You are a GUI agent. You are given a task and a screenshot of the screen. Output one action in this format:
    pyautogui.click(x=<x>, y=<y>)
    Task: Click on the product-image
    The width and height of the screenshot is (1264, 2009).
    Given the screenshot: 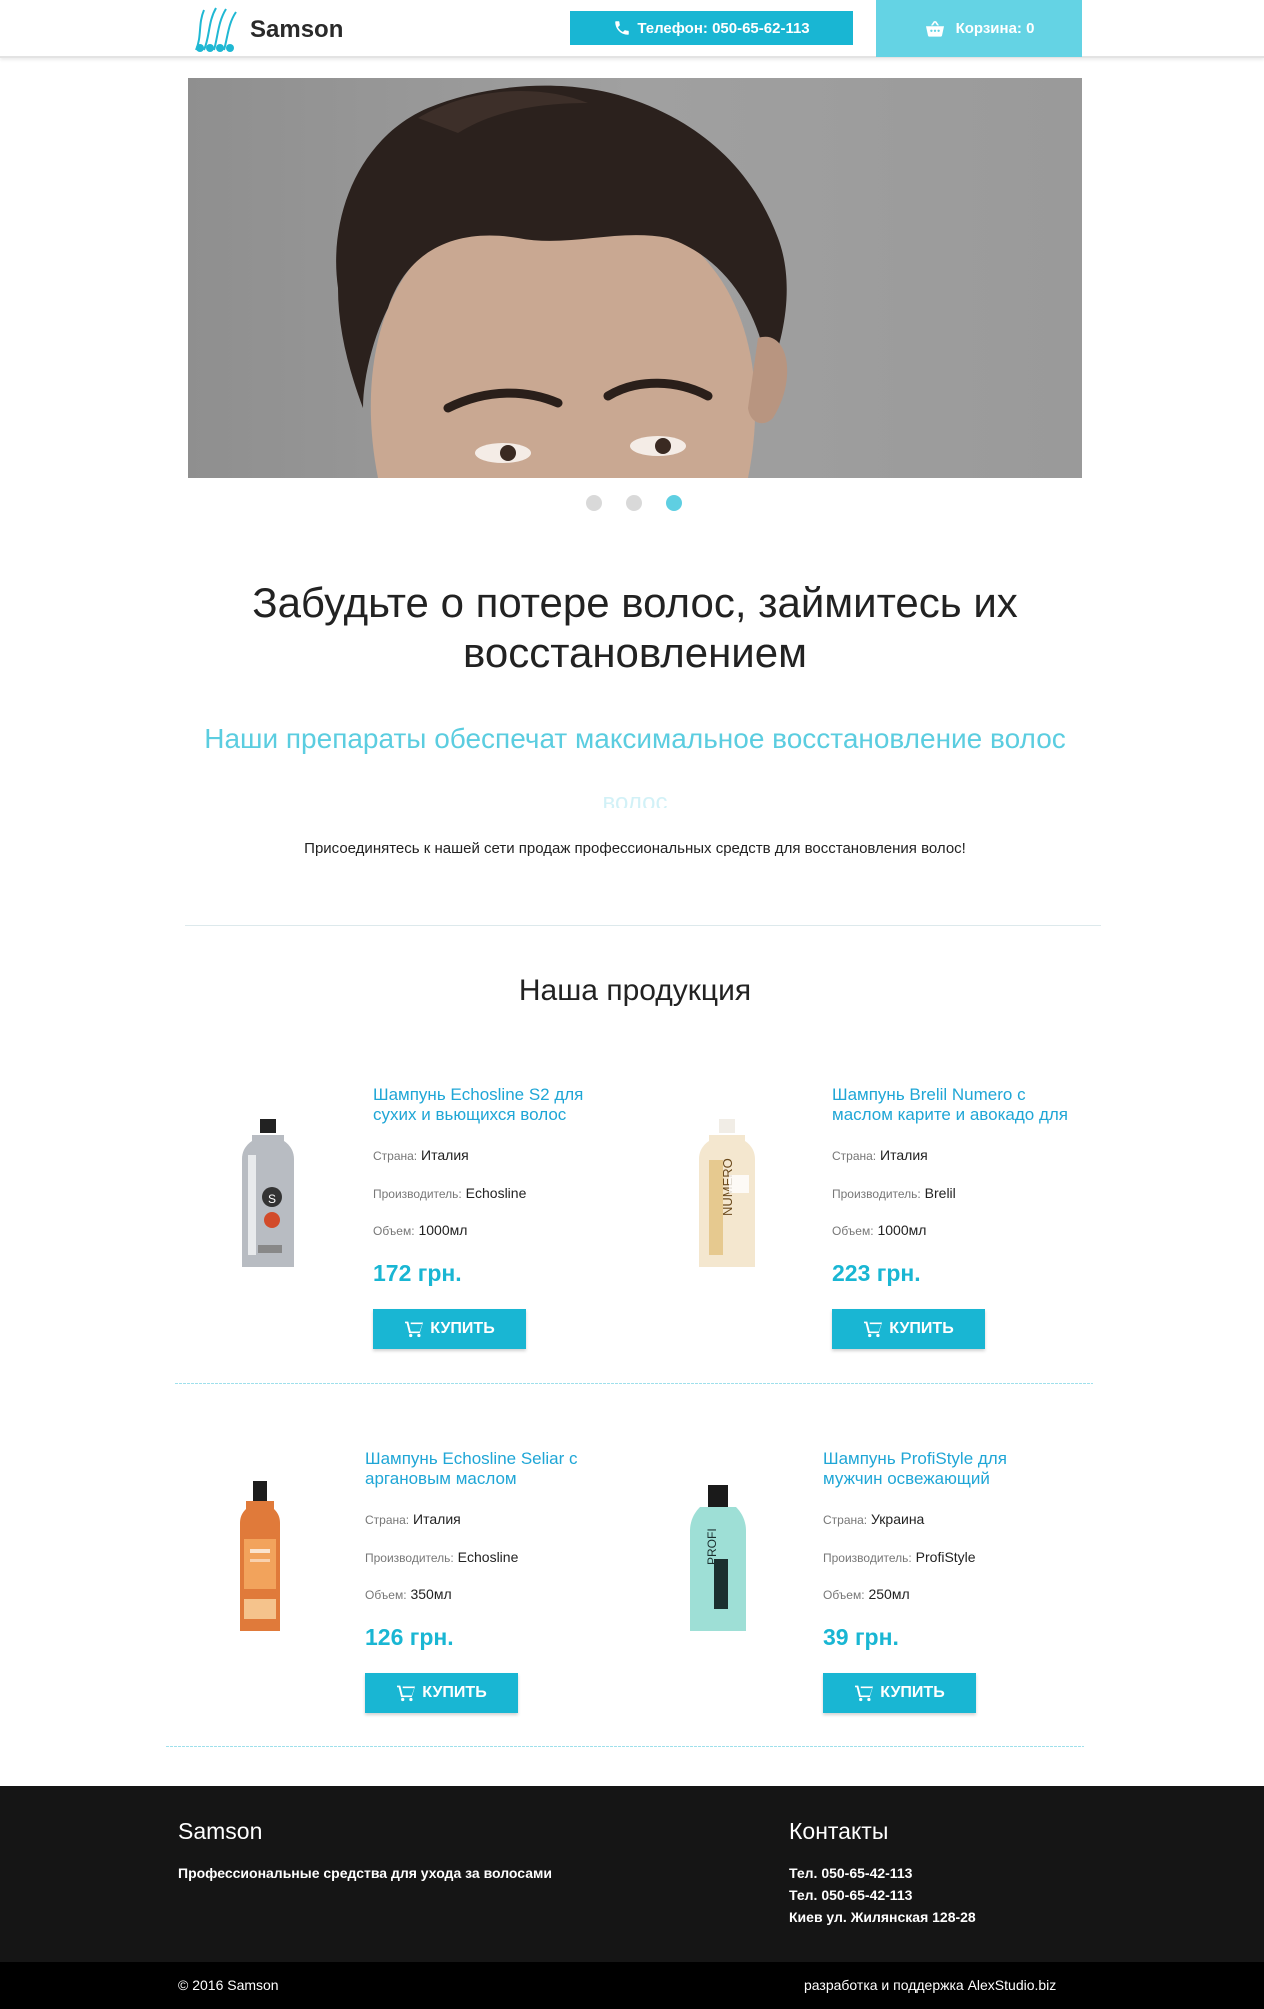 What is the action you would take?
    pyautogui.click(x=260, y=1559)
    